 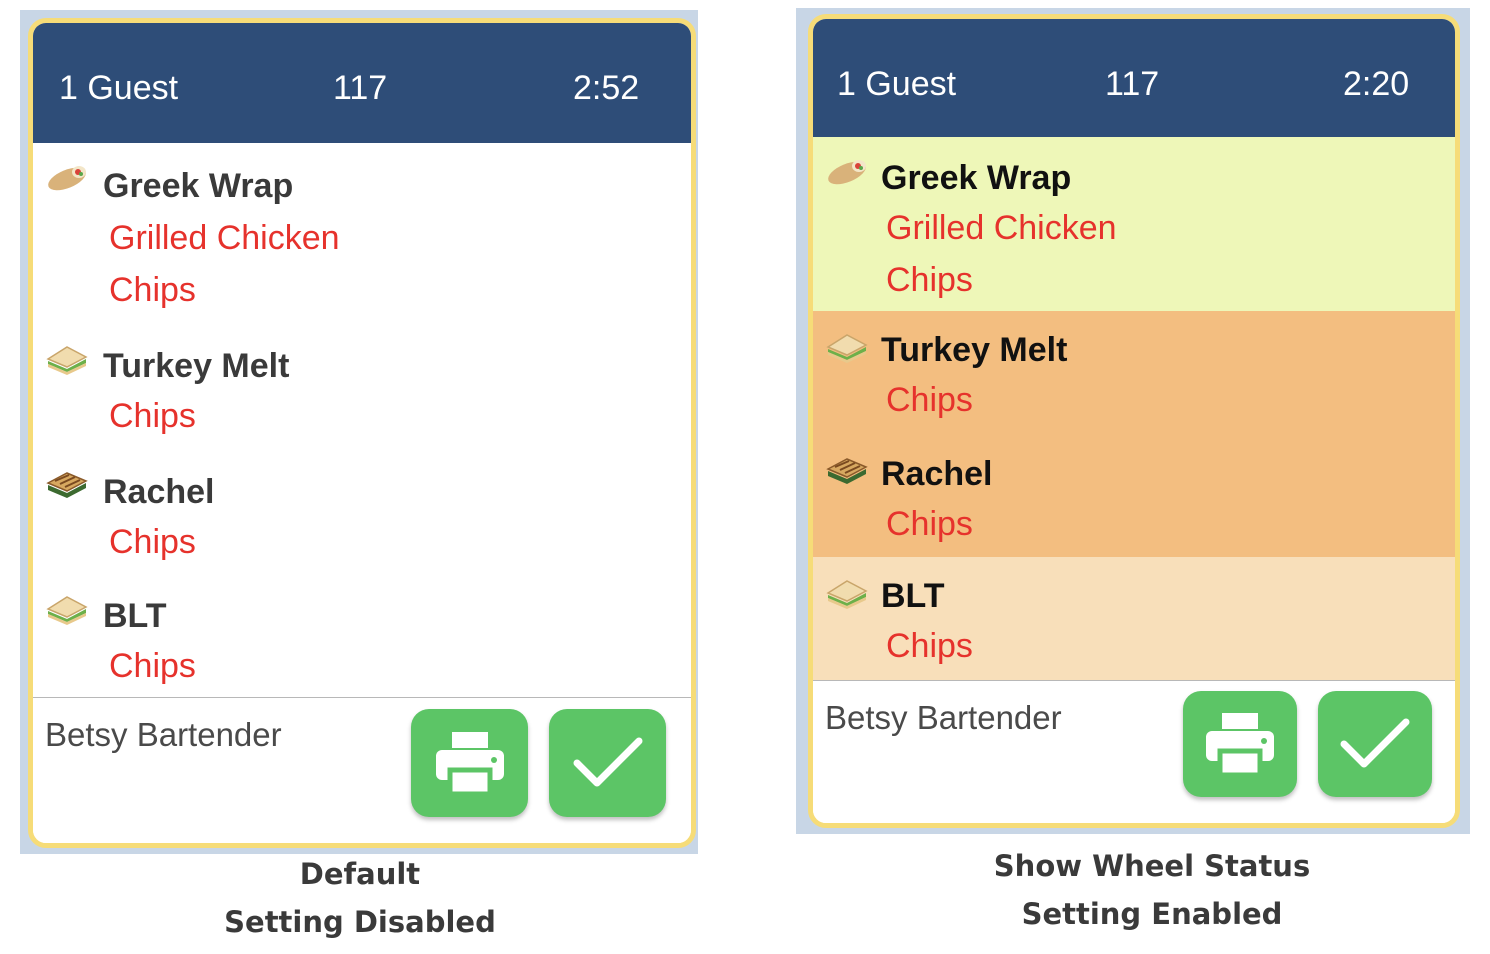 What do you see at coordinates (362, 388) in the screenshot?
I see `order-item: Turkey Melt Chips` at bounding box center [362, 388].